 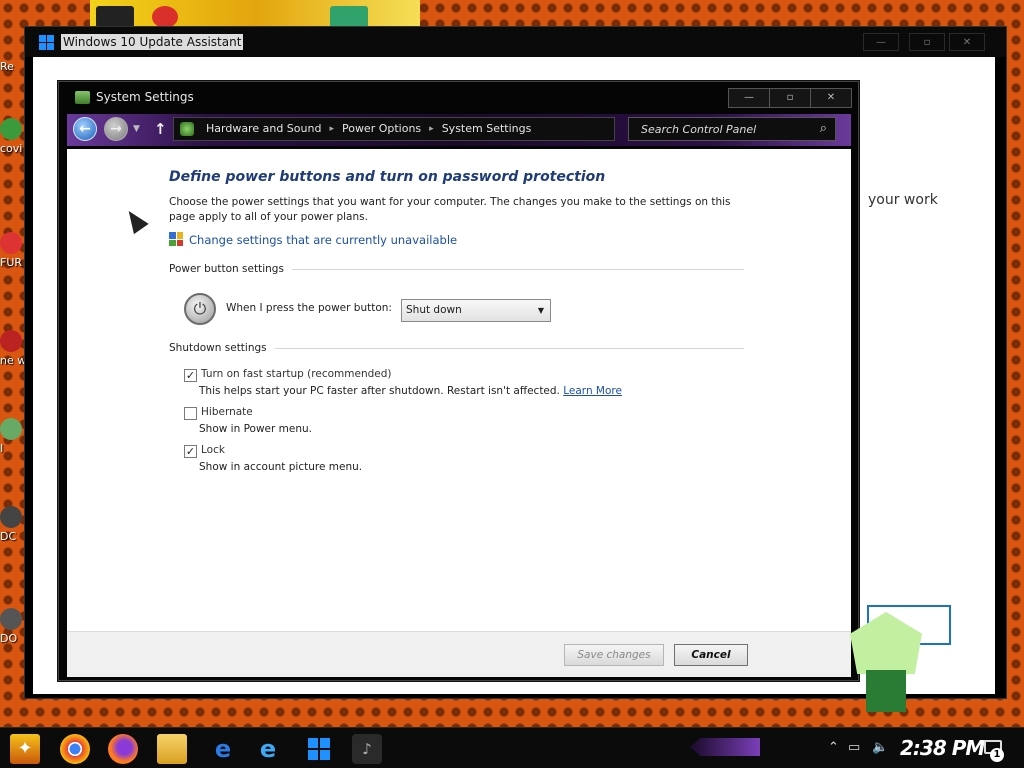 What do you see at coordinates (854, 747) in the screenshot?
I see `network-icon: ▭` at bounding box center [854, 747].